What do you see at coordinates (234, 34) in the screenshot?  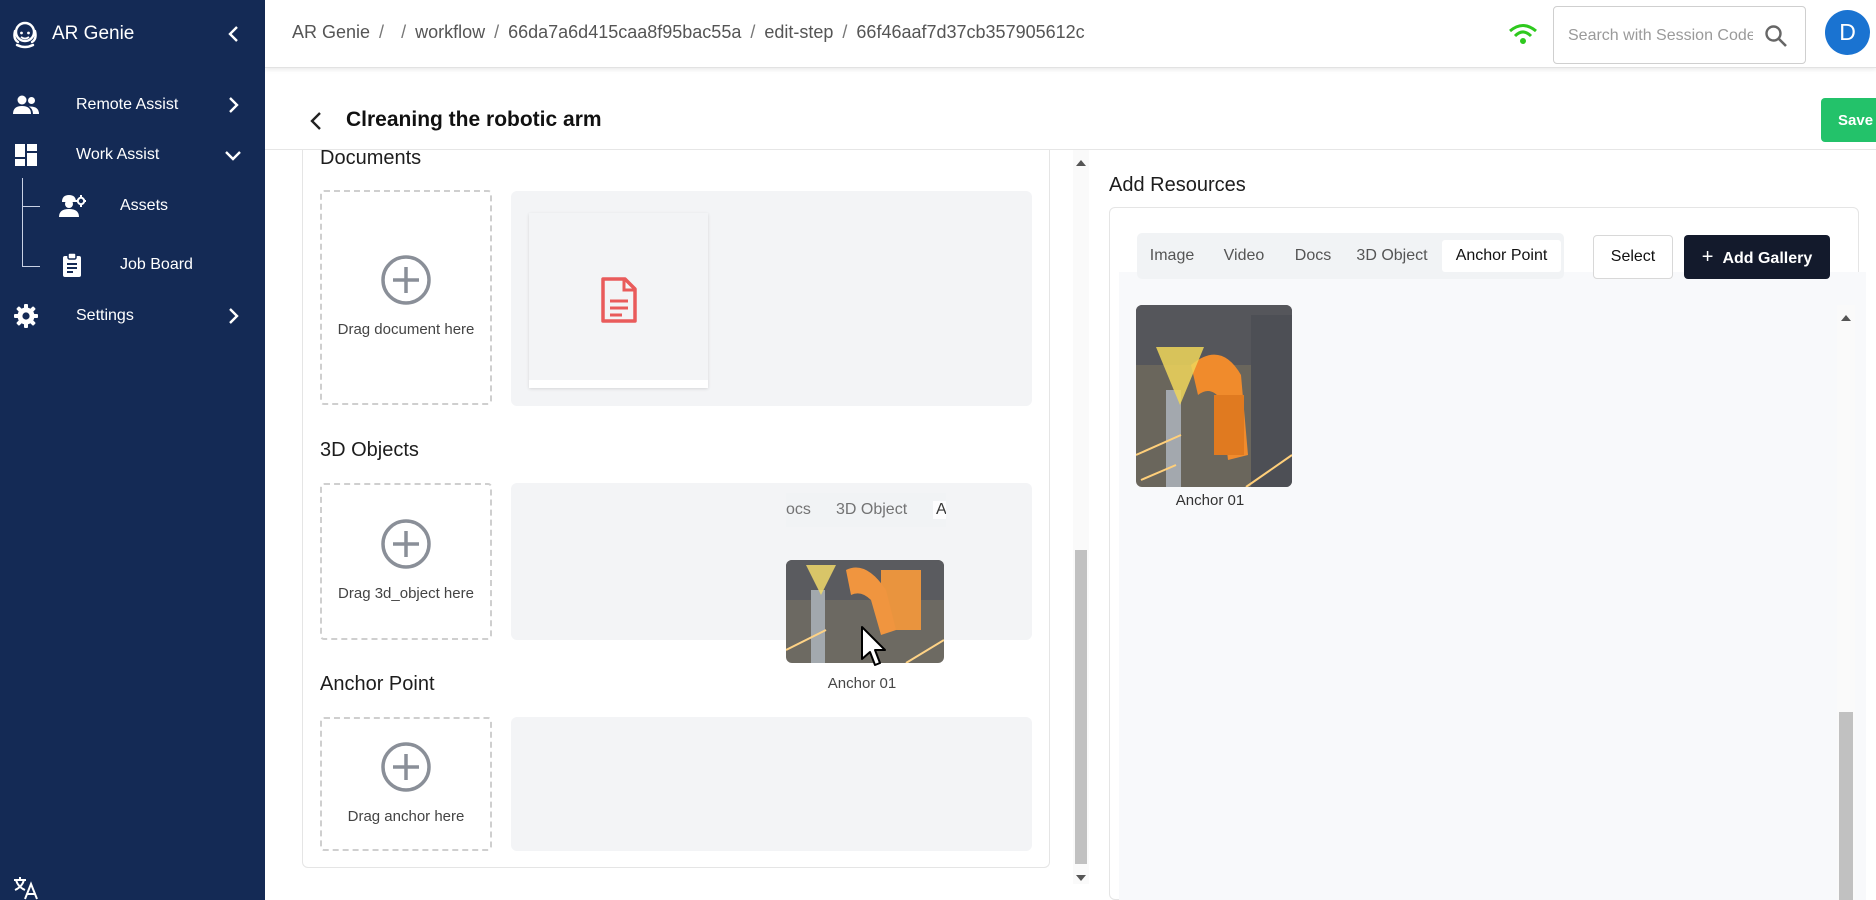 I see `collapse-sidebar-icon` at bounding box center [234, 34].